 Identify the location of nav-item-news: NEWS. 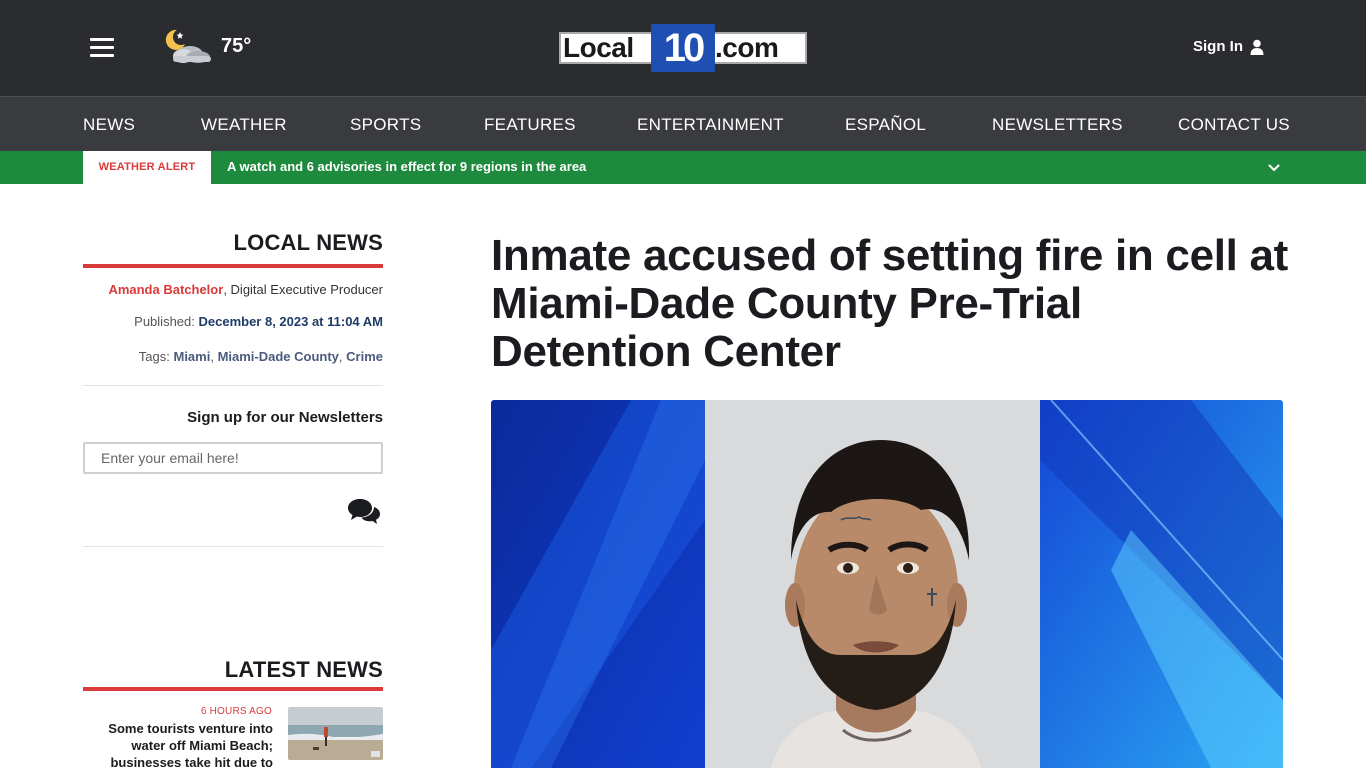
(109, 125).